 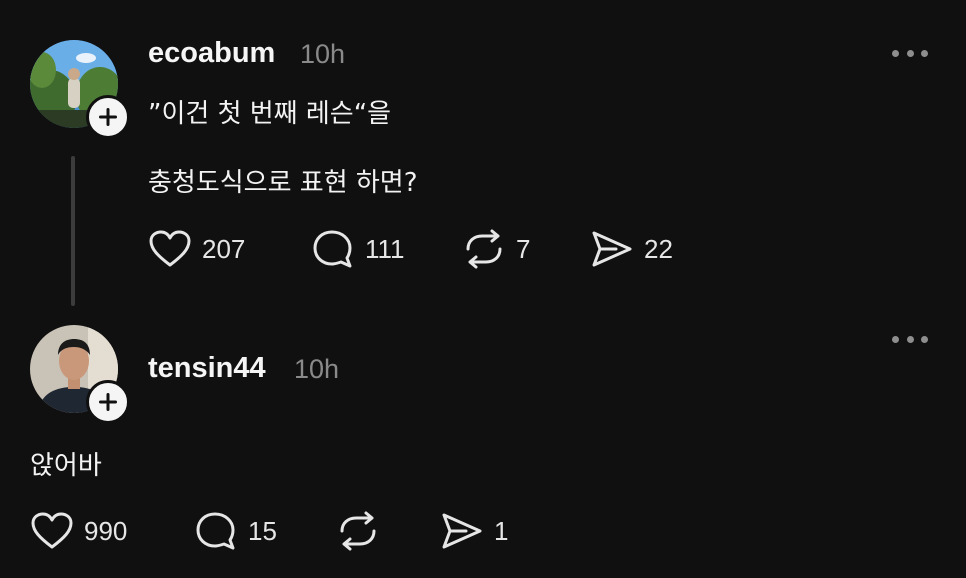 I want to click on repost-count: 7, so click(x=523, y=248).